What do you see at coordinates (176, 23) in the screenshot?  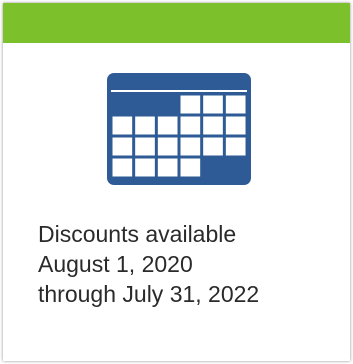 I see `accent-bar` at bounding box center [176, 23].